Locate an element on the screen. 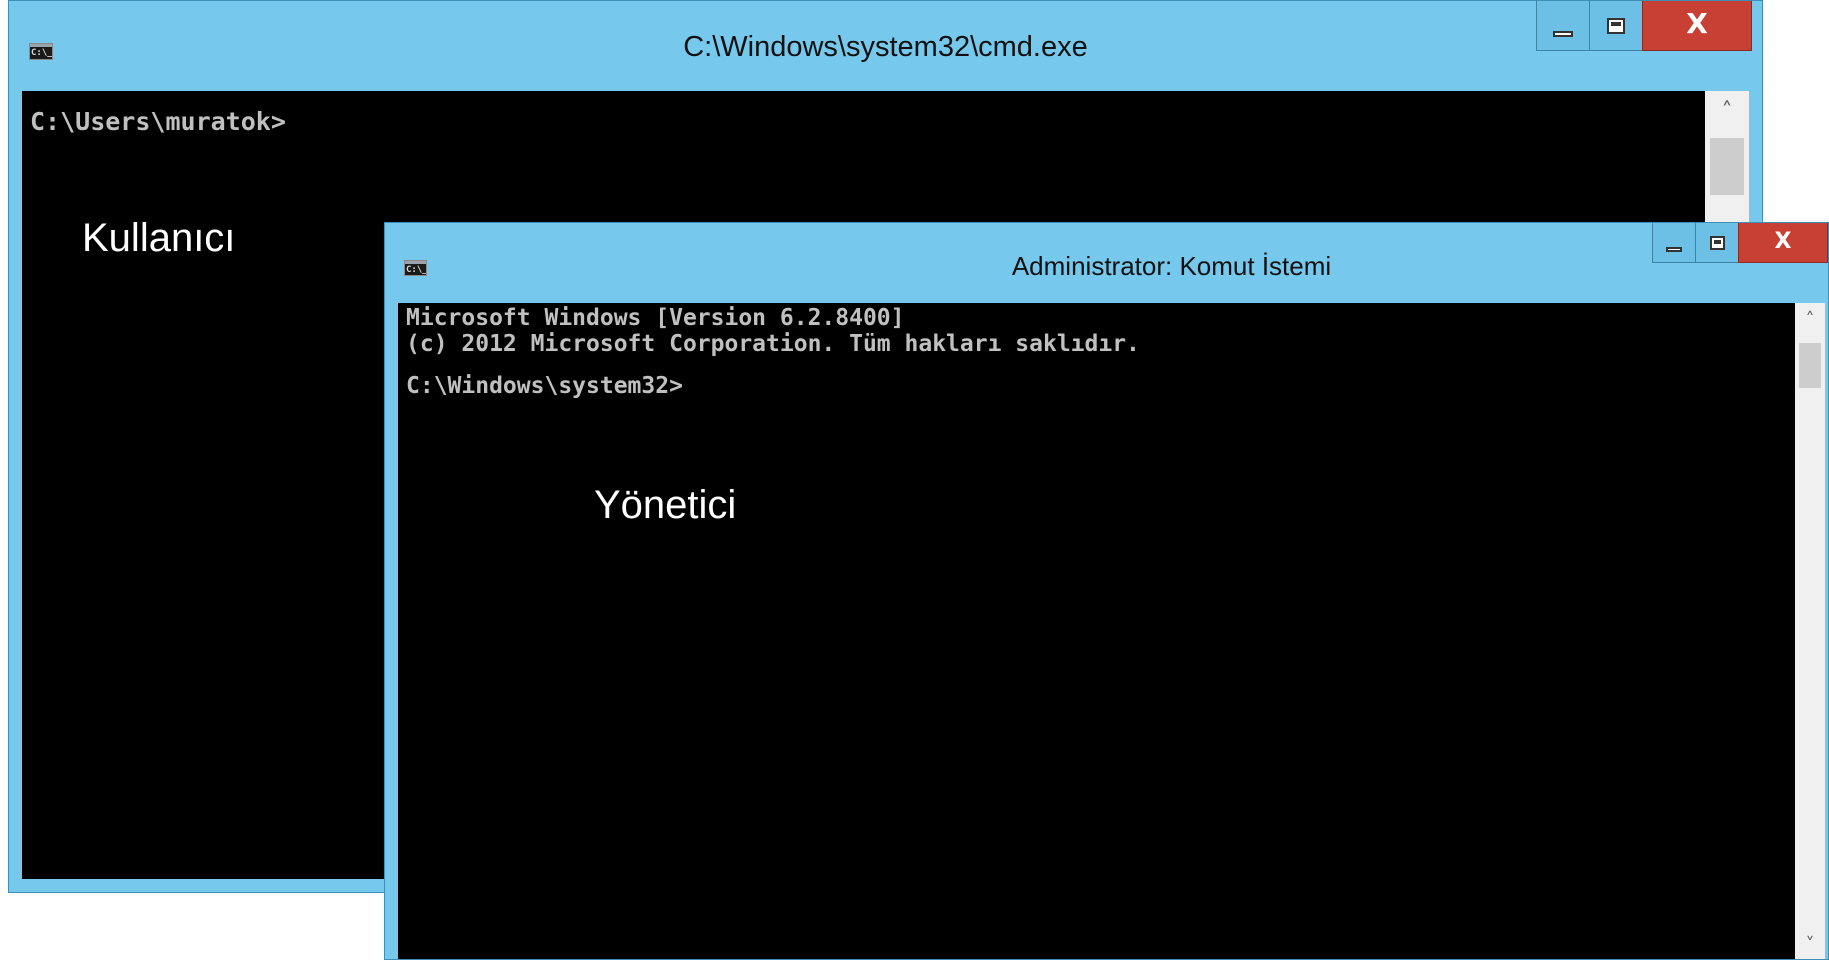  vertical-scrollbar: ˄ ˅ is located at coordinates (1810, 631).